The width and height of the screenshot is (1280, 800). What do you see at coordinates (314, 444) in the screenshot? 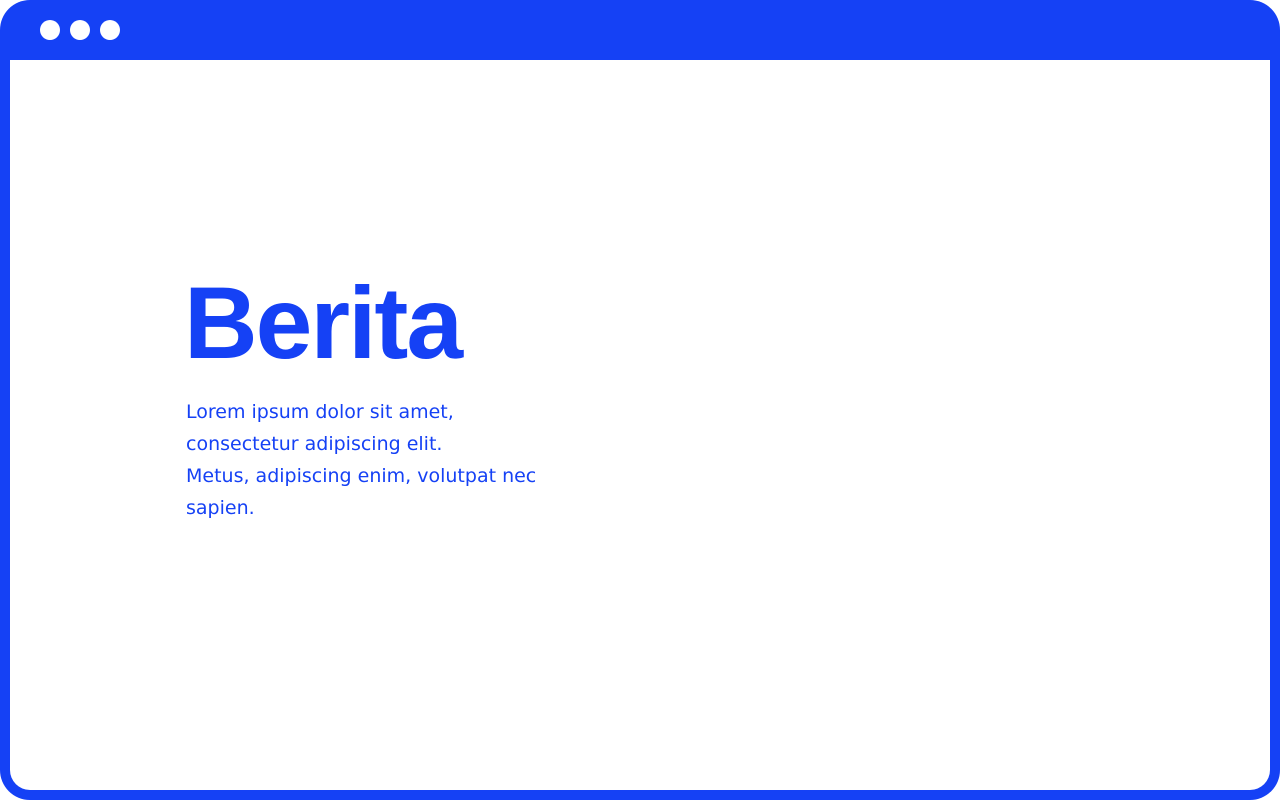
I see `intro-line: consectetur adipiscing elit.` at bounding box center [314, 444].